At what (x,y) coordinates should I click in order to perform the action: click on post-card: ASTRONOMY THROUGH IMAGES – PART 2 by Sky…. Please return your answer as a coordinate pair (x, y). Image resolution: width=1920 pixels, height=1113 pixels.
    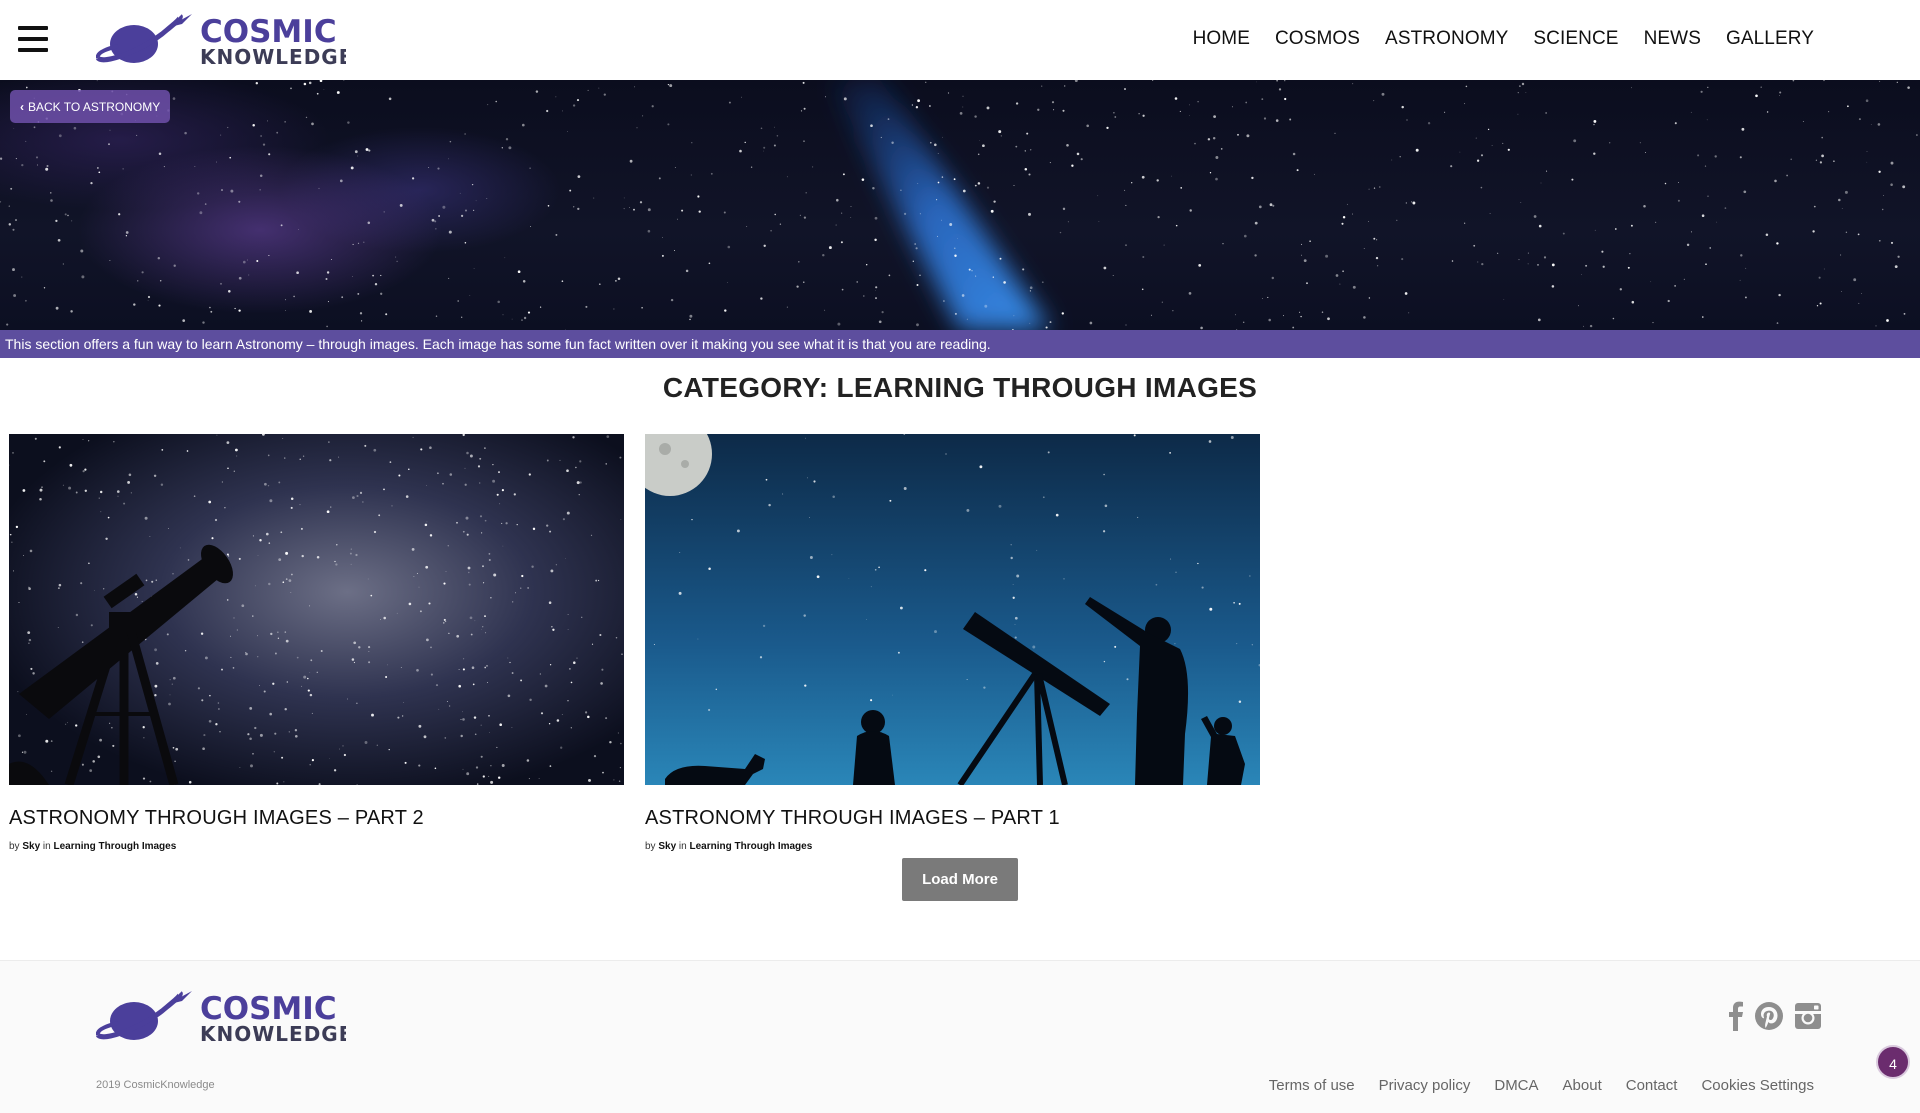
    Looking at the image, I should click on (316, 643).